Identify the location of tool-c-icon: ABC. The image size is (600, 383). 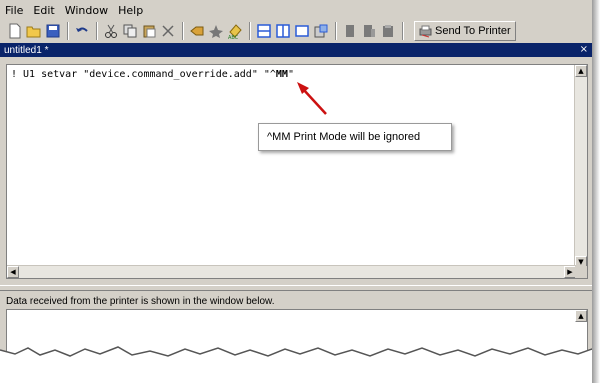
(235, 31).